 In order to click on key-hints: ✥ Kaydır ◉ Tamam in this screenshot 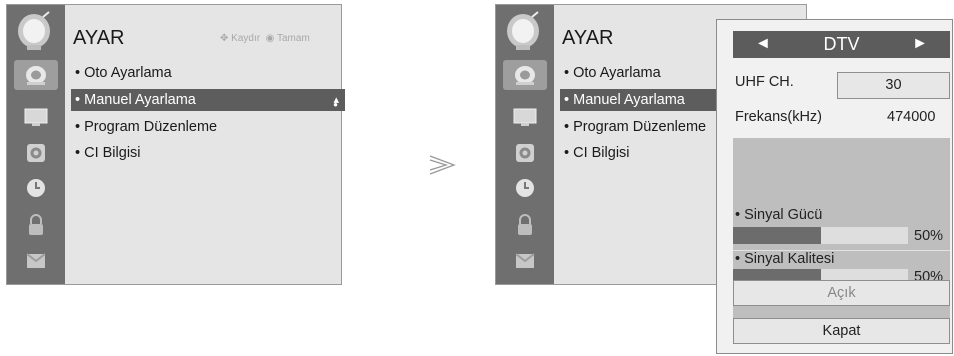, I will do `click(265, 38)`.